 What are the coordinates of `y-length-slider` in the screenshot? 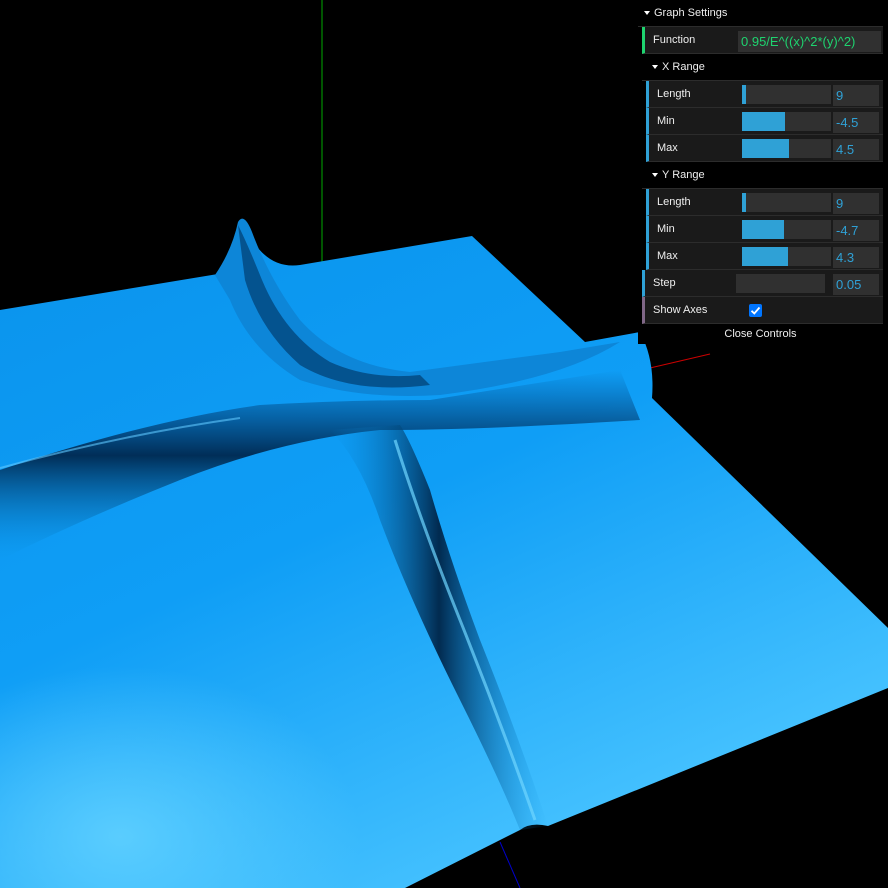 It's located at (786, 202).